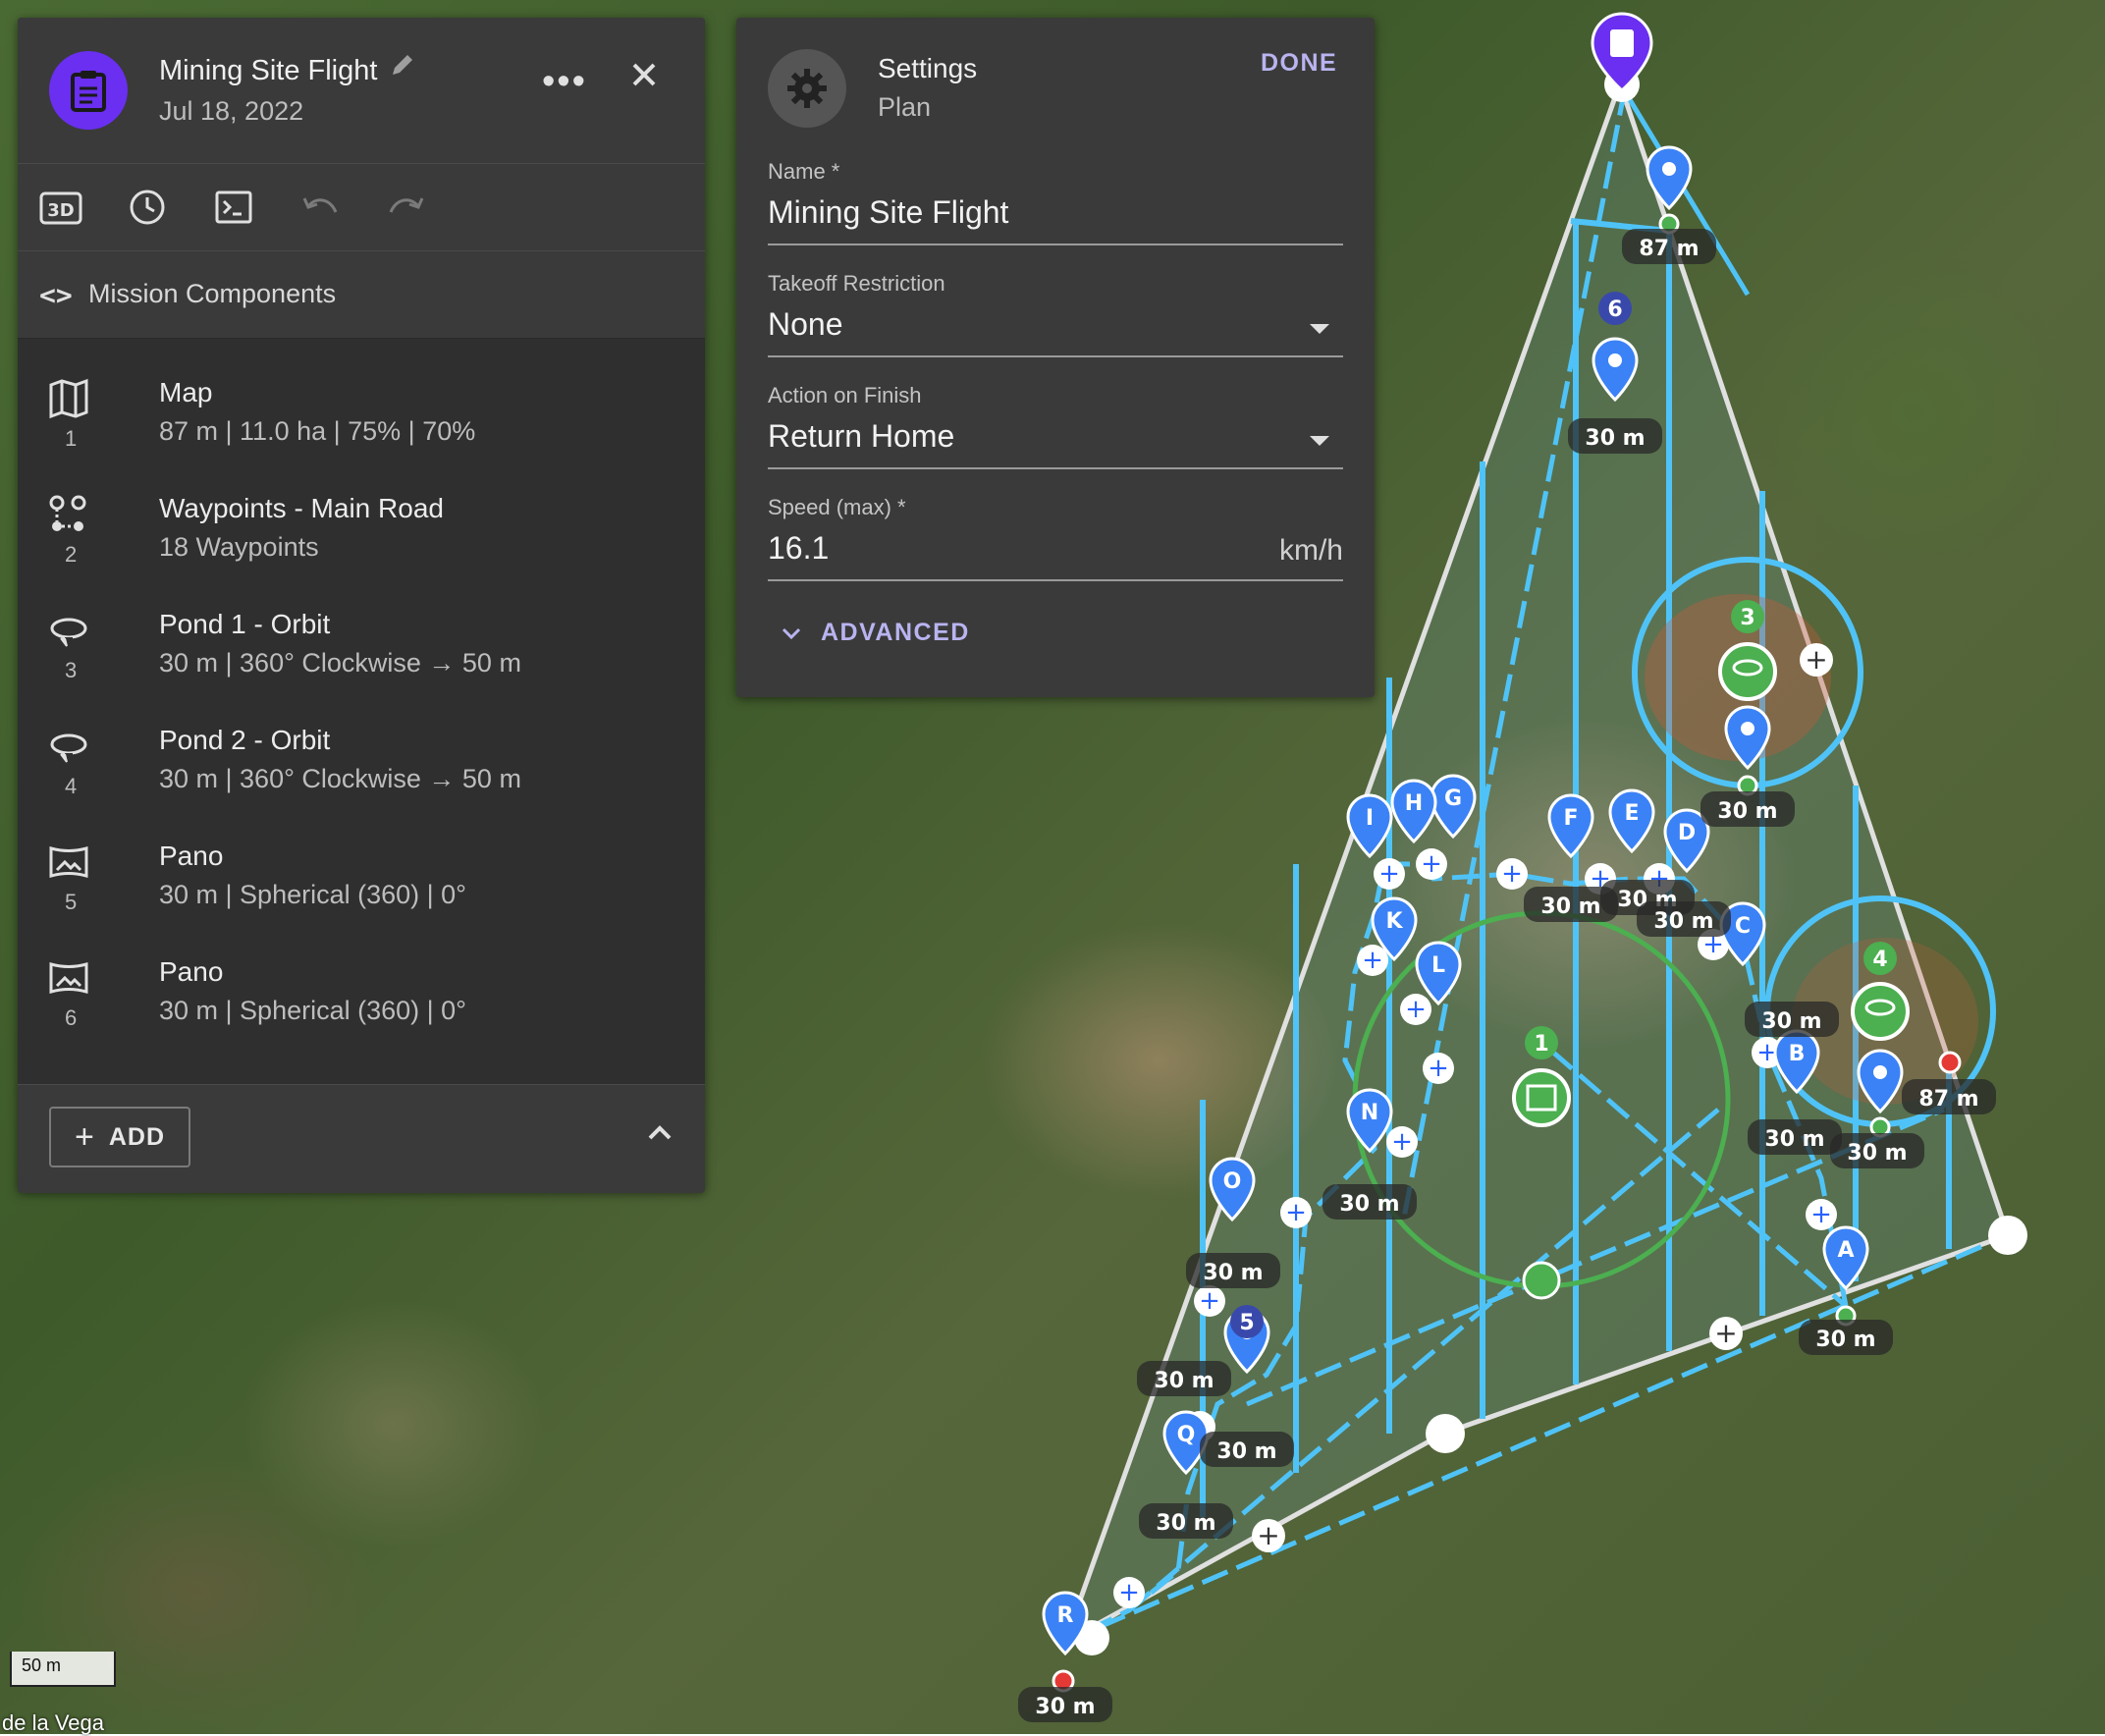  Describe the element at coordinates (268, 70) in the screenshot. I see `mission-title: Mining Site Flight` at that location.